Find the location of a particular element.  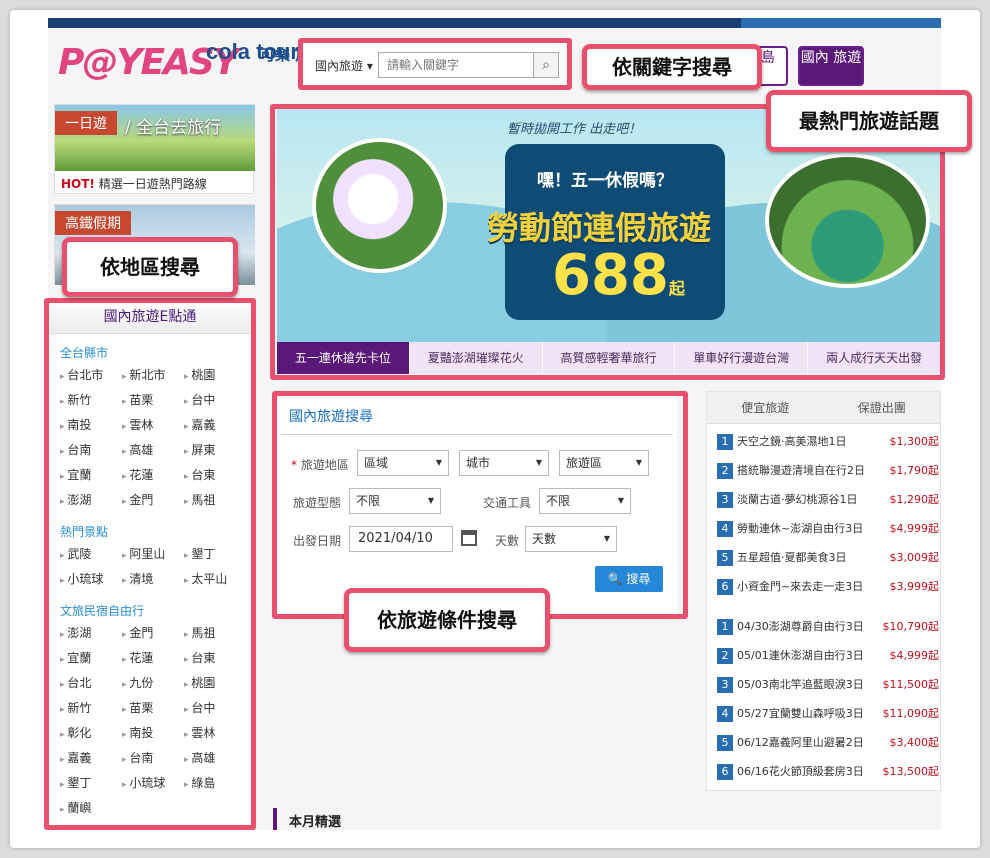

day-trip-text: HOT! 精選一日遊熱門路線 is located at coordinates (134, 183).